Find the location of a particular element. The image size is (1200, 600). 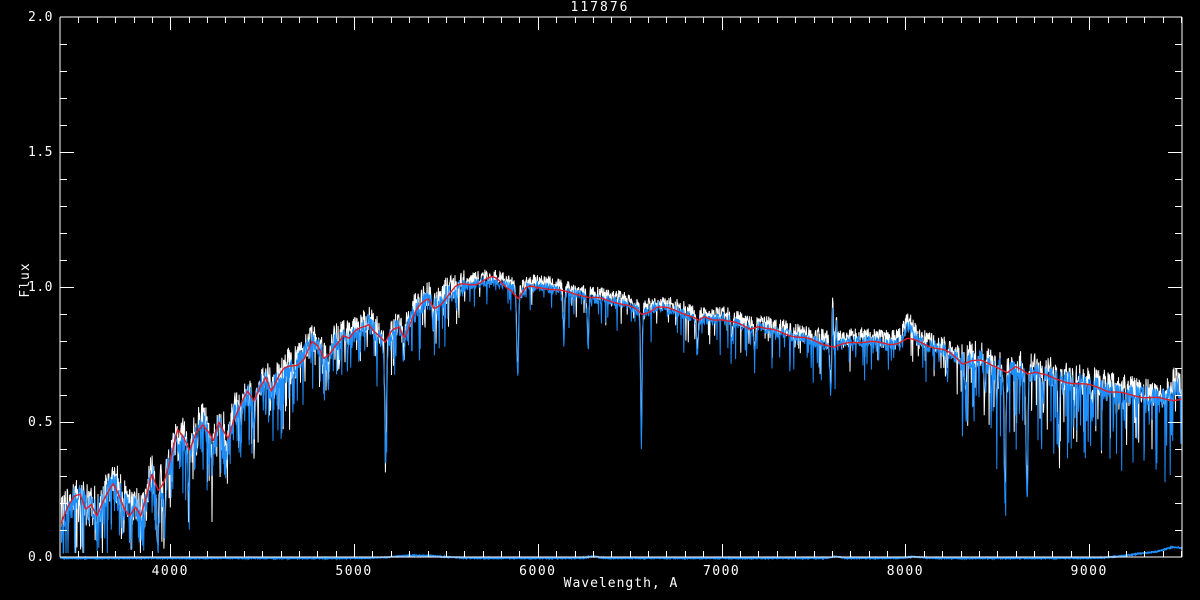

x-tick-label: 8000 is located at coordinates (905, 571).